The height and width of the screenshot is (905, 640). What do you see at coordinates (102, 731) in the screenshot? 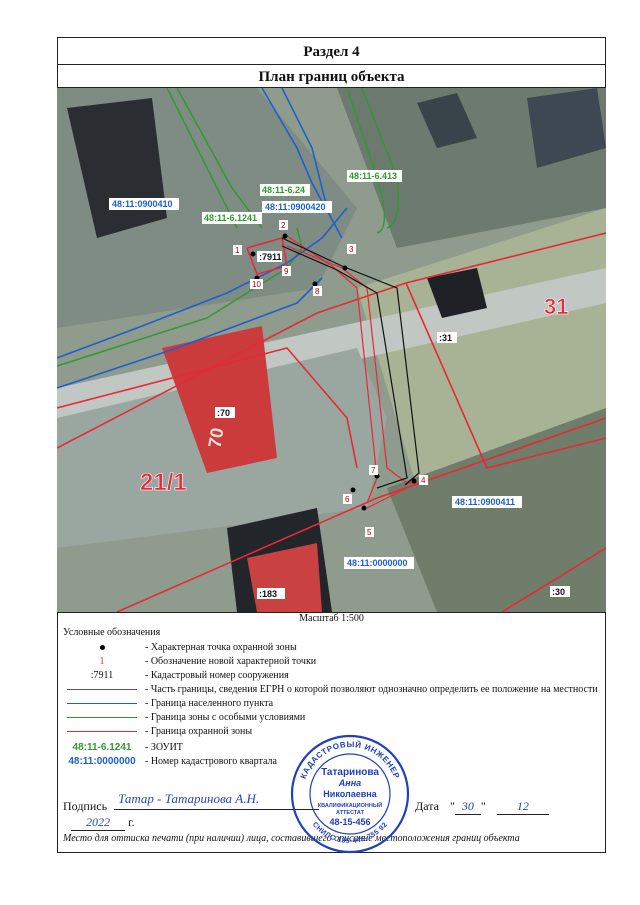
I see `red-line-symbol` at bounding box center [102, 731].